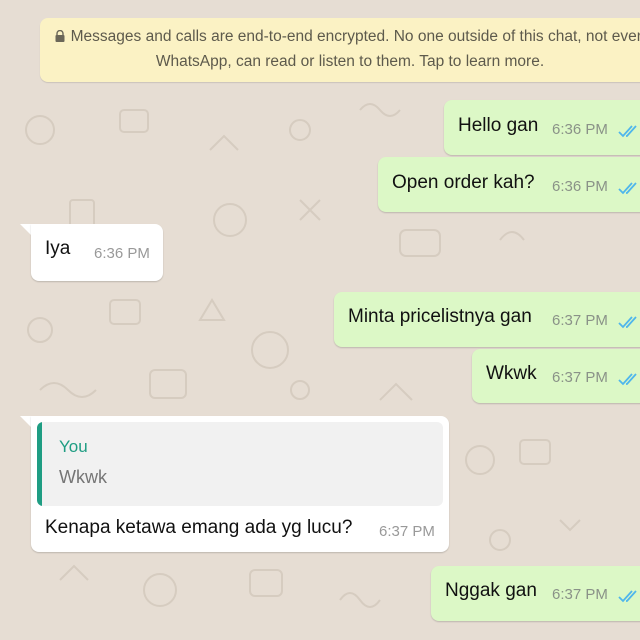 The image size is (640, 640). What do you see at coordinates (511, 373) in the screenshot?
I see `message-text: Wkwk` at bounding box center [511, 373].